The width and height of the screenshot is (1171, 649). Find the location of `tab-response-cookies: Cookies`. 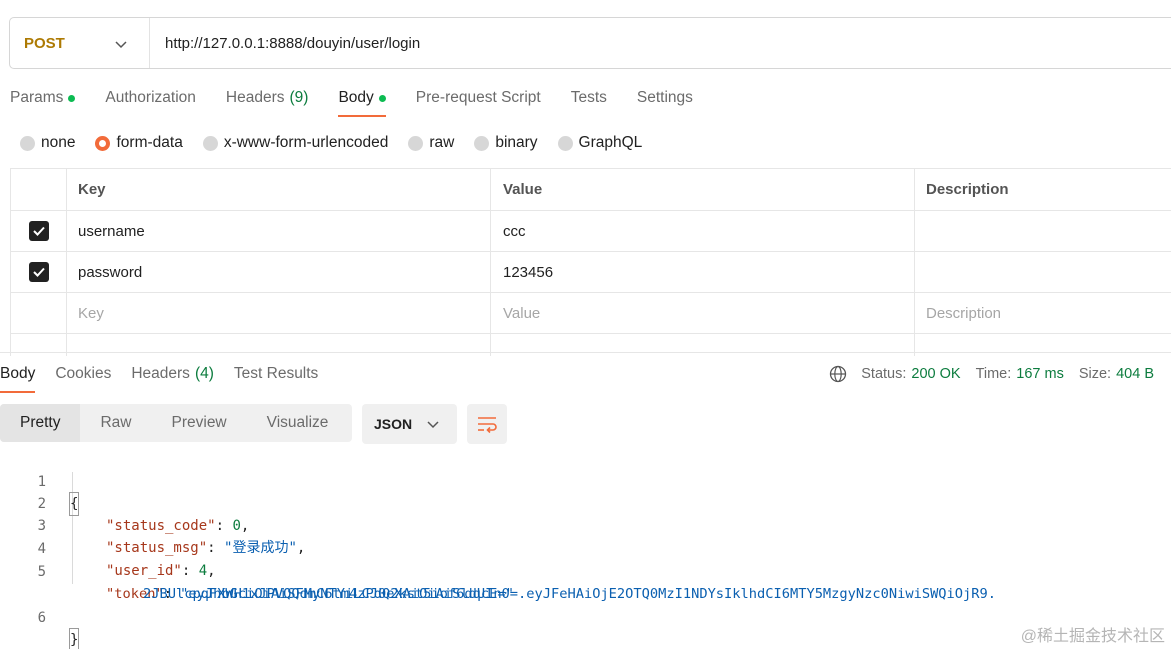

tab-response-cookies: Cookies is located at coordinates (83, 374).